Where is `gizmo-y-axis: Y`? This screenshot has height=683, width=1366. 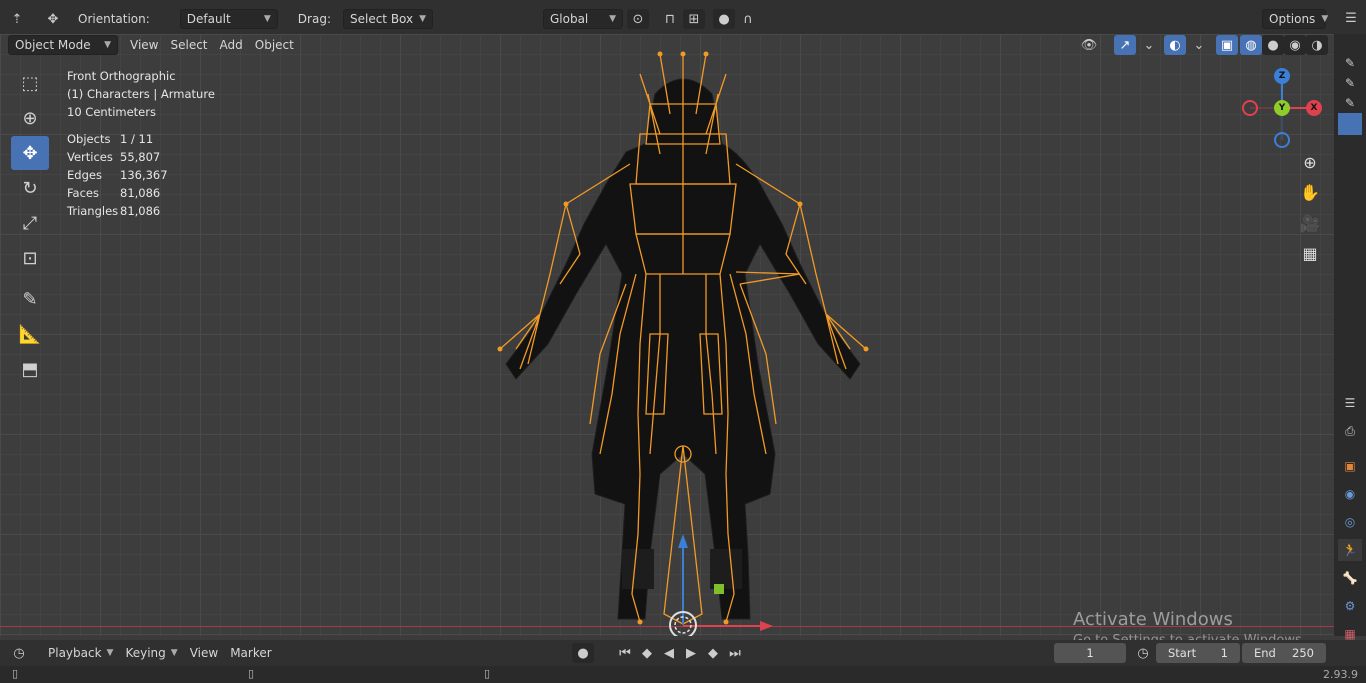
gizmo-y-axis: Y is located at coordinates (1282, 108).